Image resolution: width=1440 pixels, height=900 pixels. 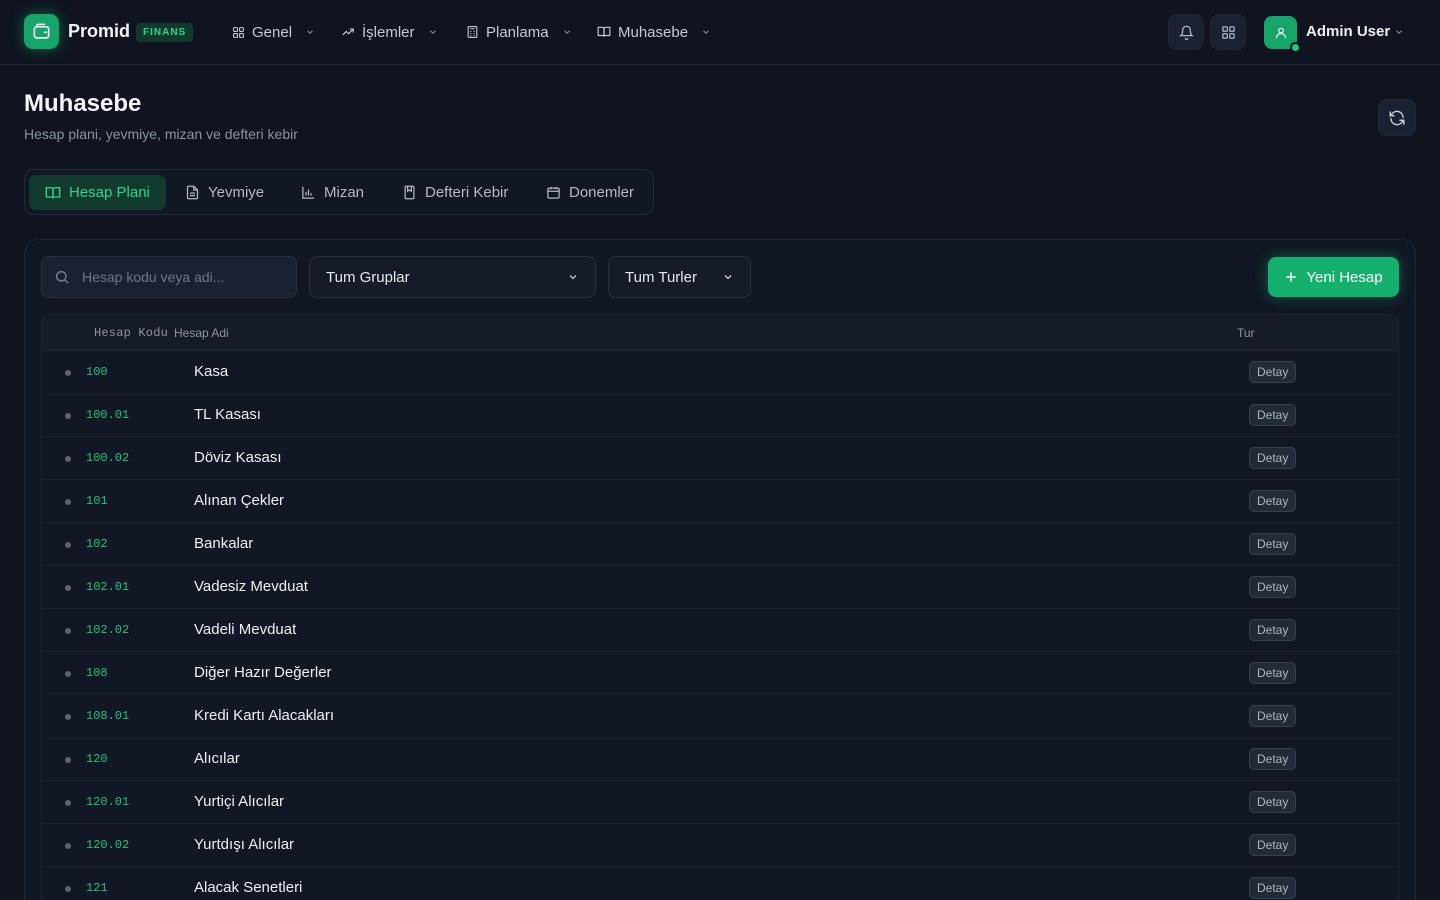 I want to click on table-row: 102.01 Vadesiz Mevduat Detay, so click(x=720, y=587).